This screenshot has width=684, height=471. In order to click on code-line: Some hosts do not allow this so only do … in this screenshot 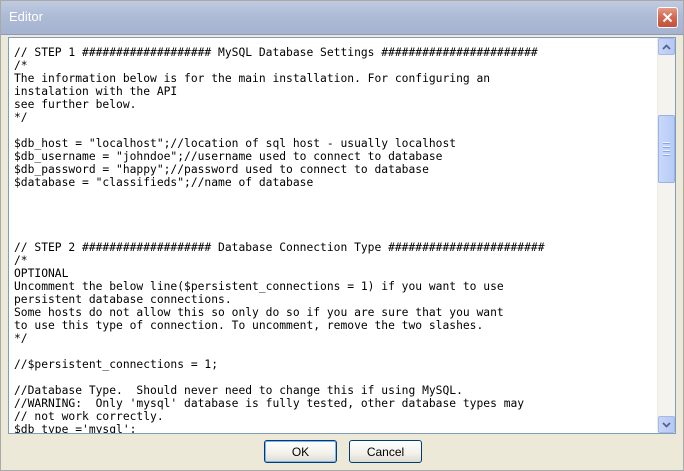, I will do `click(259, 312)`.